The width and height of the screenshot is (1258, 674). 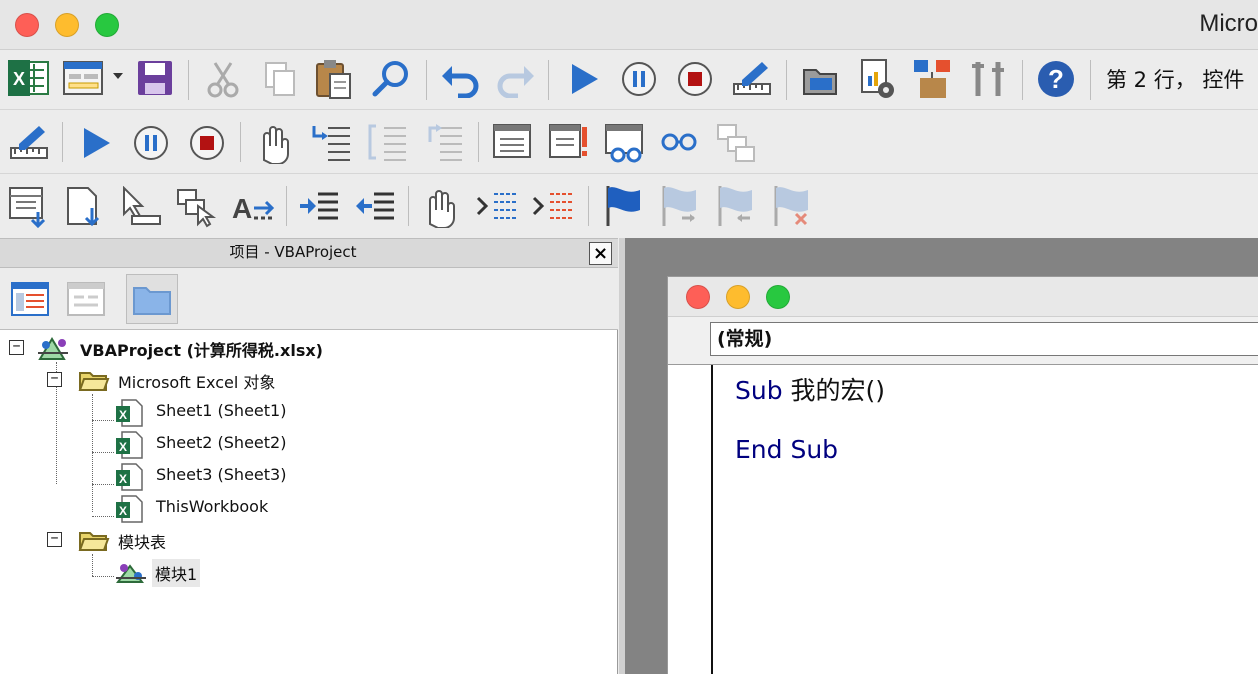 I want to click on excel-sheet-icon: X, so click(x=130, y=479).